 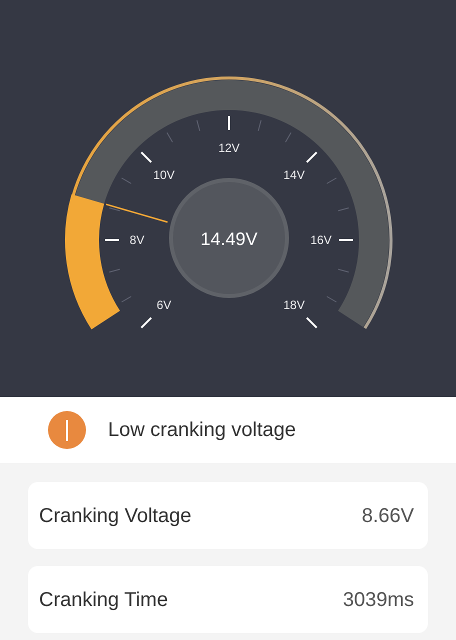 I want to click on scale-label: 18V, so click(x=294, y=305).